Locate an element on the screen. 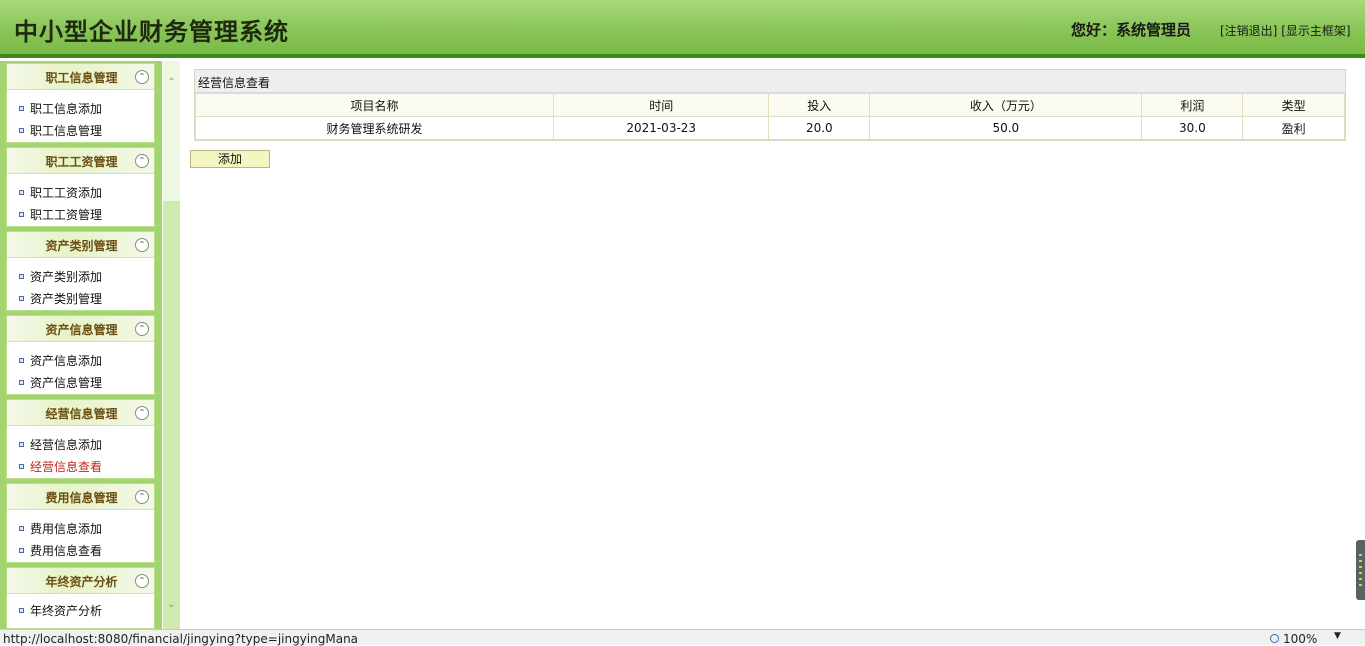 This screenshot has height=646, width=1365. logout-link: [注销退出] is located at coordinates (1248, 31).